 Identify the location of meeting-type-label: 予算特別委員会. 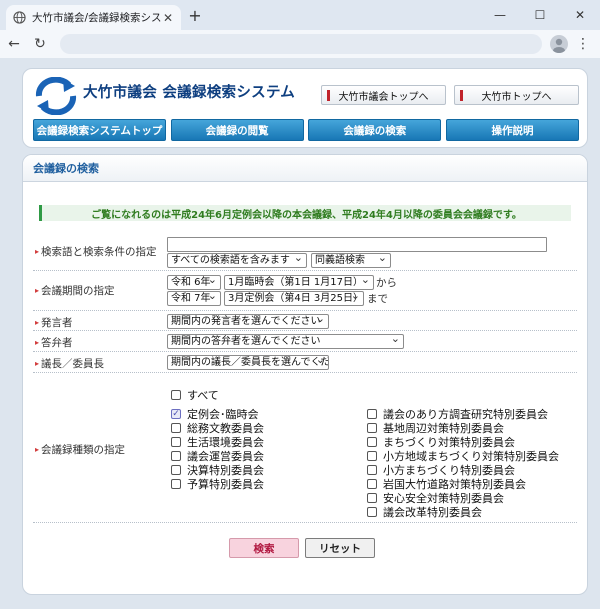
(225, 484).